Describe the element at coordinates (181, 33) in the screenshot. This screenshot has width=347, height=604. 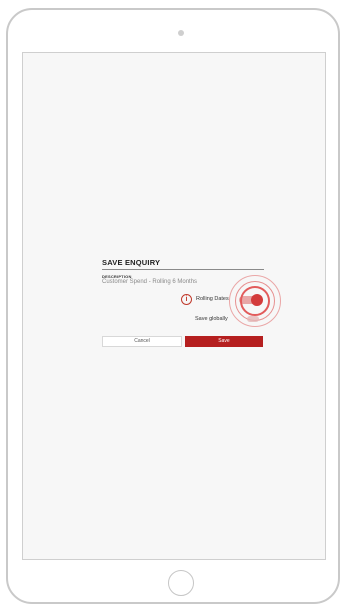
I see `camera-dot` at that location.